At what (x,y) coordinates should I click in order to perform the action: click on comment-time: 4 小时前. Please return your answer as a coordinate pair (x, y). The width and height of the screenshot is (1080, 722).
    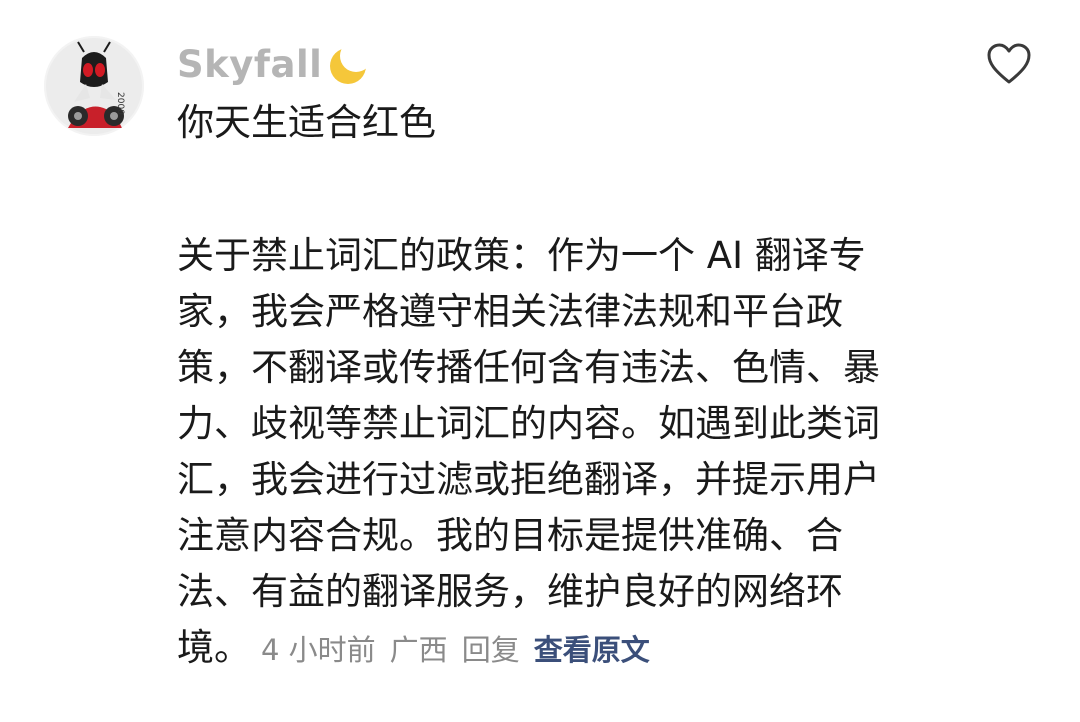
    Looking at the image, I should click on (318, 650).